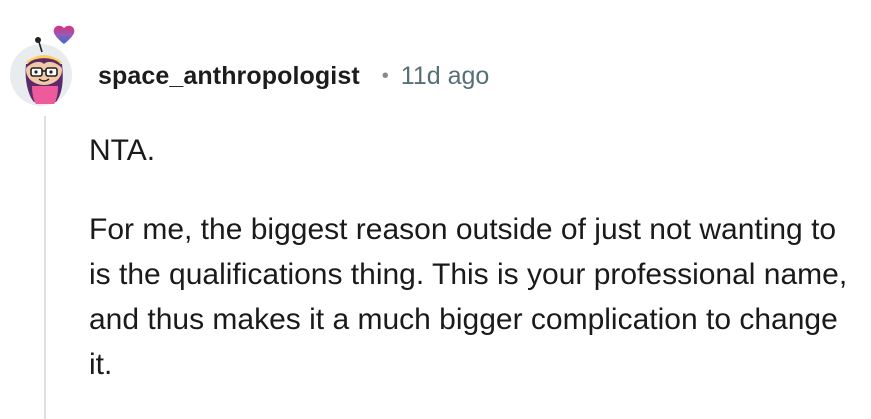 This screenshot has height=419, width=871. Describe the element at coordinates (122, 150) in the screenshot. I see `comment-paragraph: NTA.` at that location.